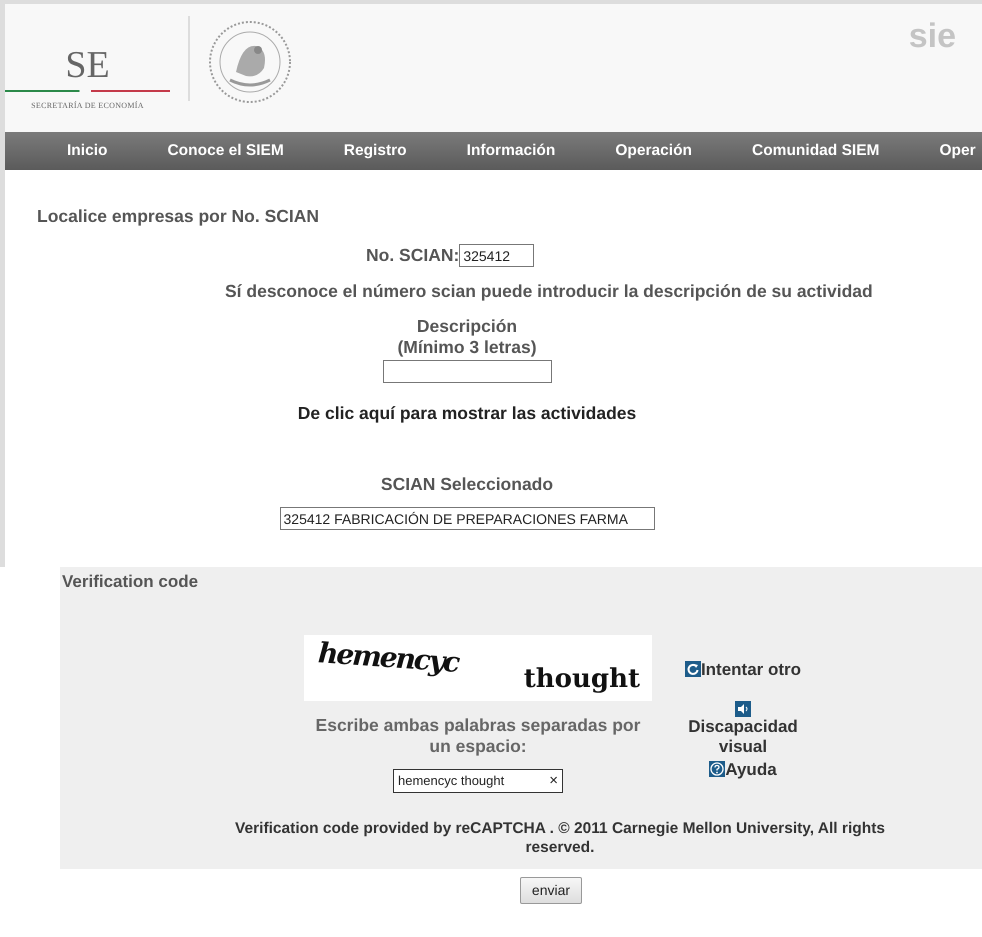 Image resolution: width=982 pixels, height=937 pixels. What do you see at coordinates (560, 838) in the screenshot?
I see `credit-text: Verification code provided by reCAPTCHA . © 2011 Carnegie Mellon University, All rights reserved.` at bounding box center [560, 838].